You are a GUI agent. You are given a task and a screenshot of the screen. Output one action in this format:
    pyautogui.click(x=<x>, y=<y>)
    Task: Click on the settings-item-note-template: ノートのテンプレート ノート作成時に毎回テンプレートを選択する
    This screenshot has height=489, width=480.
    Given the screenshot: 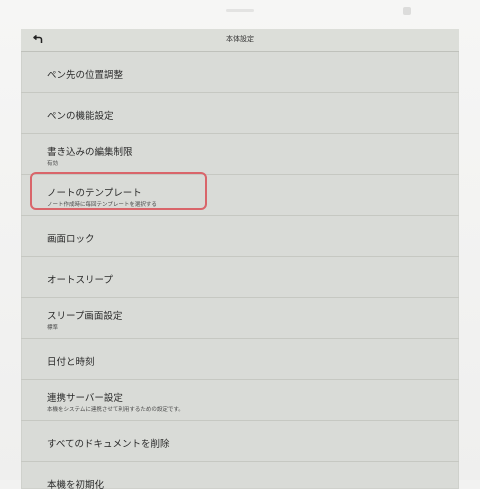 What is the action you would take?
    pyautogui.click(x=240, y=195)
    